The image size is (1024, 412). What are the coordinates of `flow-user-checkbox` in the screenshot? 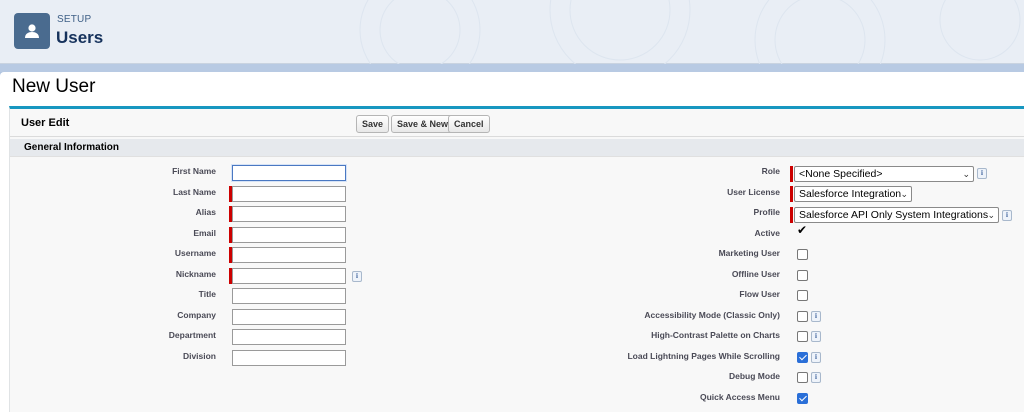 It's located at (802, 295).